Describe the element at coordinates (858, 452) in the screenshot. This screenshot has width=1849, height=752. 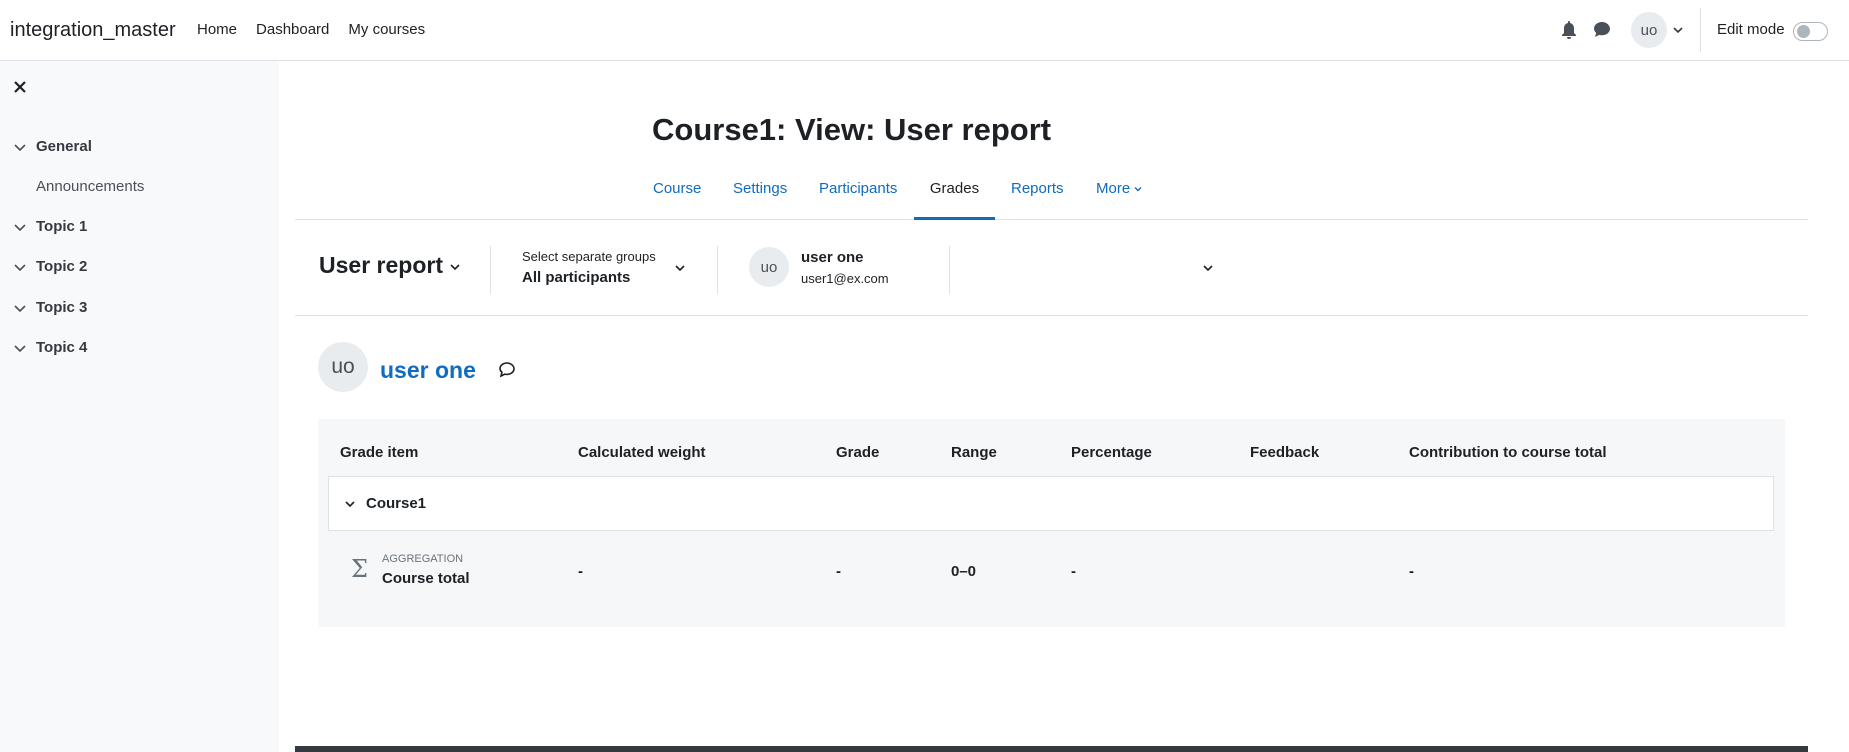
I see `column-header-grade: Grade` at that location.